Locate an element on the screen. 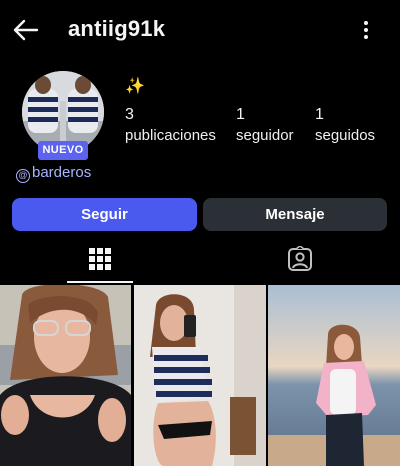 The image size is (400, 466). stat-following: 1 seguidos is located at coordinates (345, 126).